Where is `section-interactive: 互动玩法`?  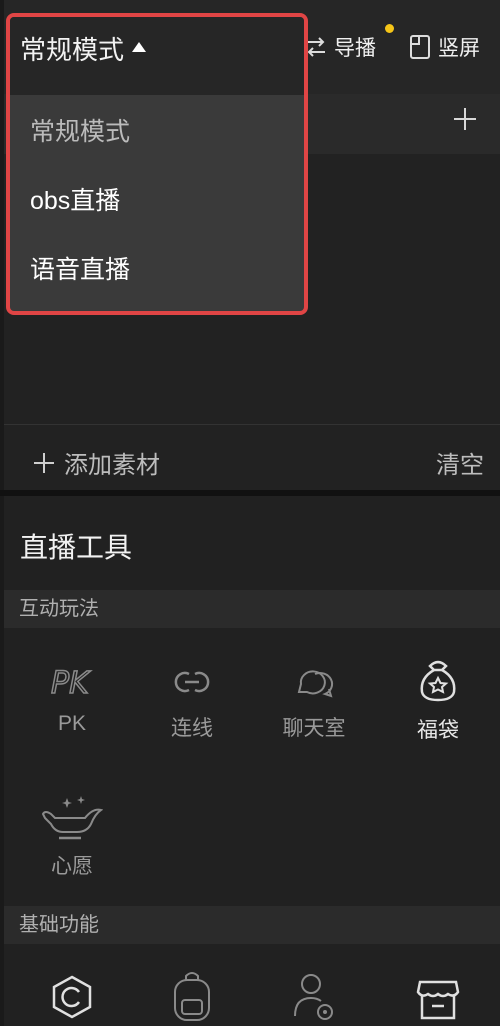 section-interactive: 互动玩法 is located at coordinates (252, 609).